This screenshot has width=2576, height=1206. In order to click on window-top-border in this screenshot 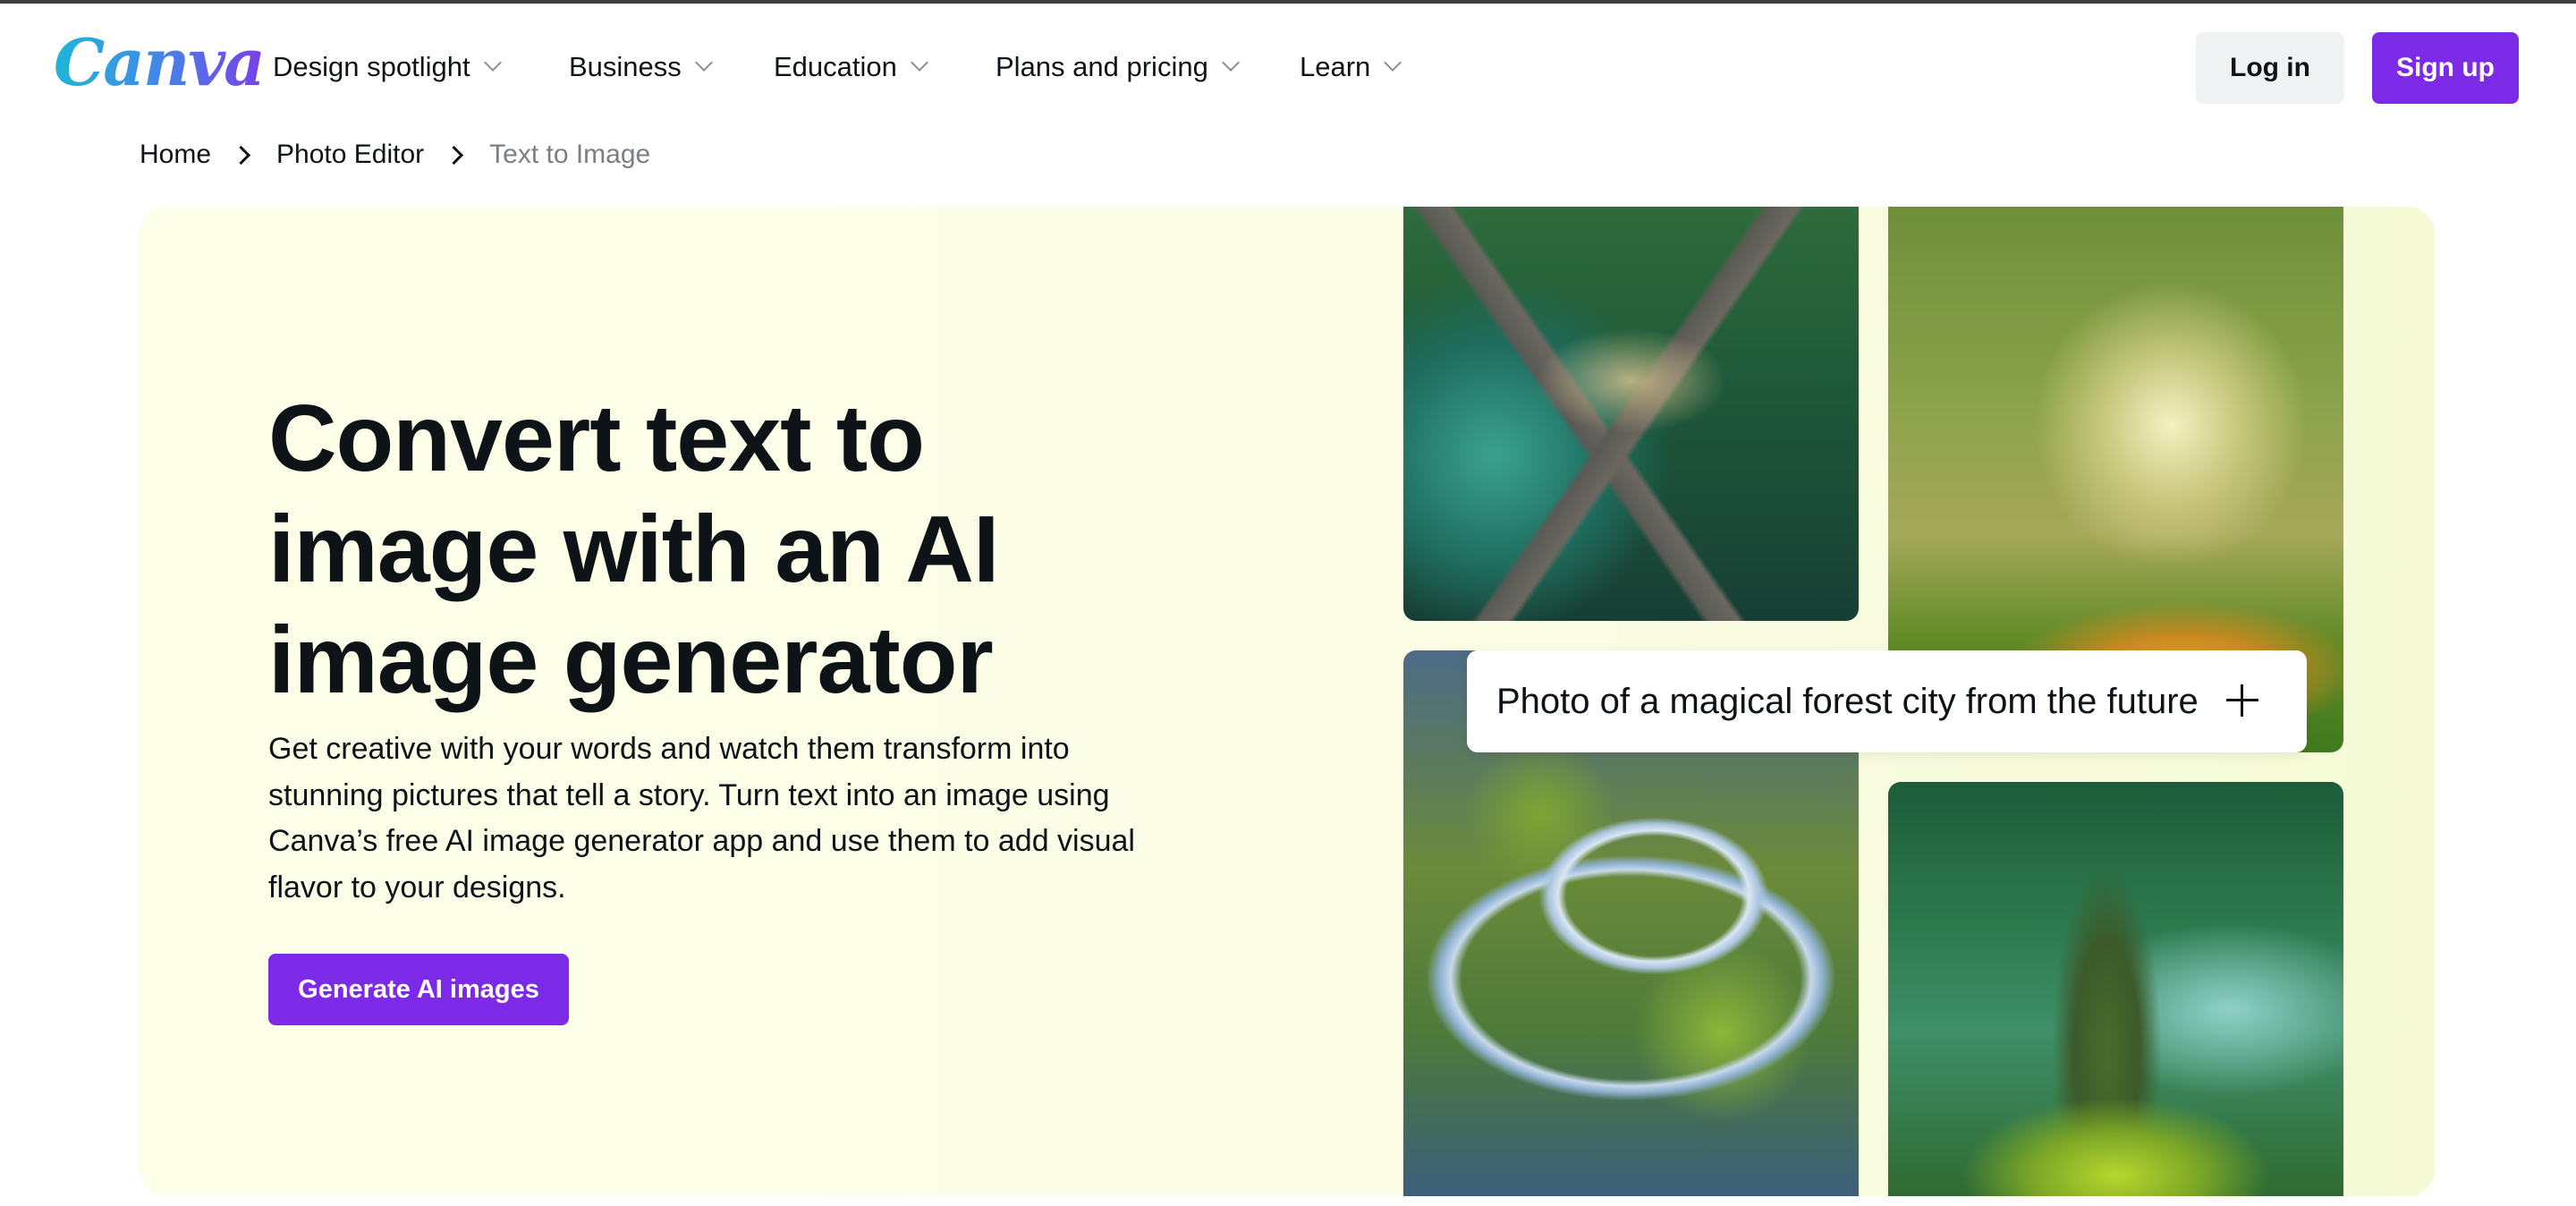, I will do `click(1288, 2)`.